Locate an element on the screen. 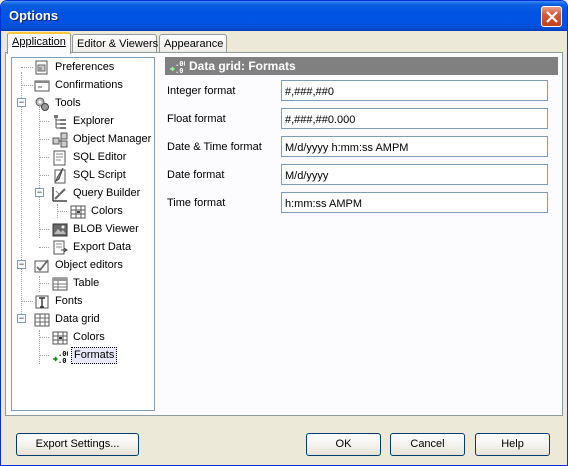  tree-item-formats: .00.0 Formats is located at coordinates (103, 356).